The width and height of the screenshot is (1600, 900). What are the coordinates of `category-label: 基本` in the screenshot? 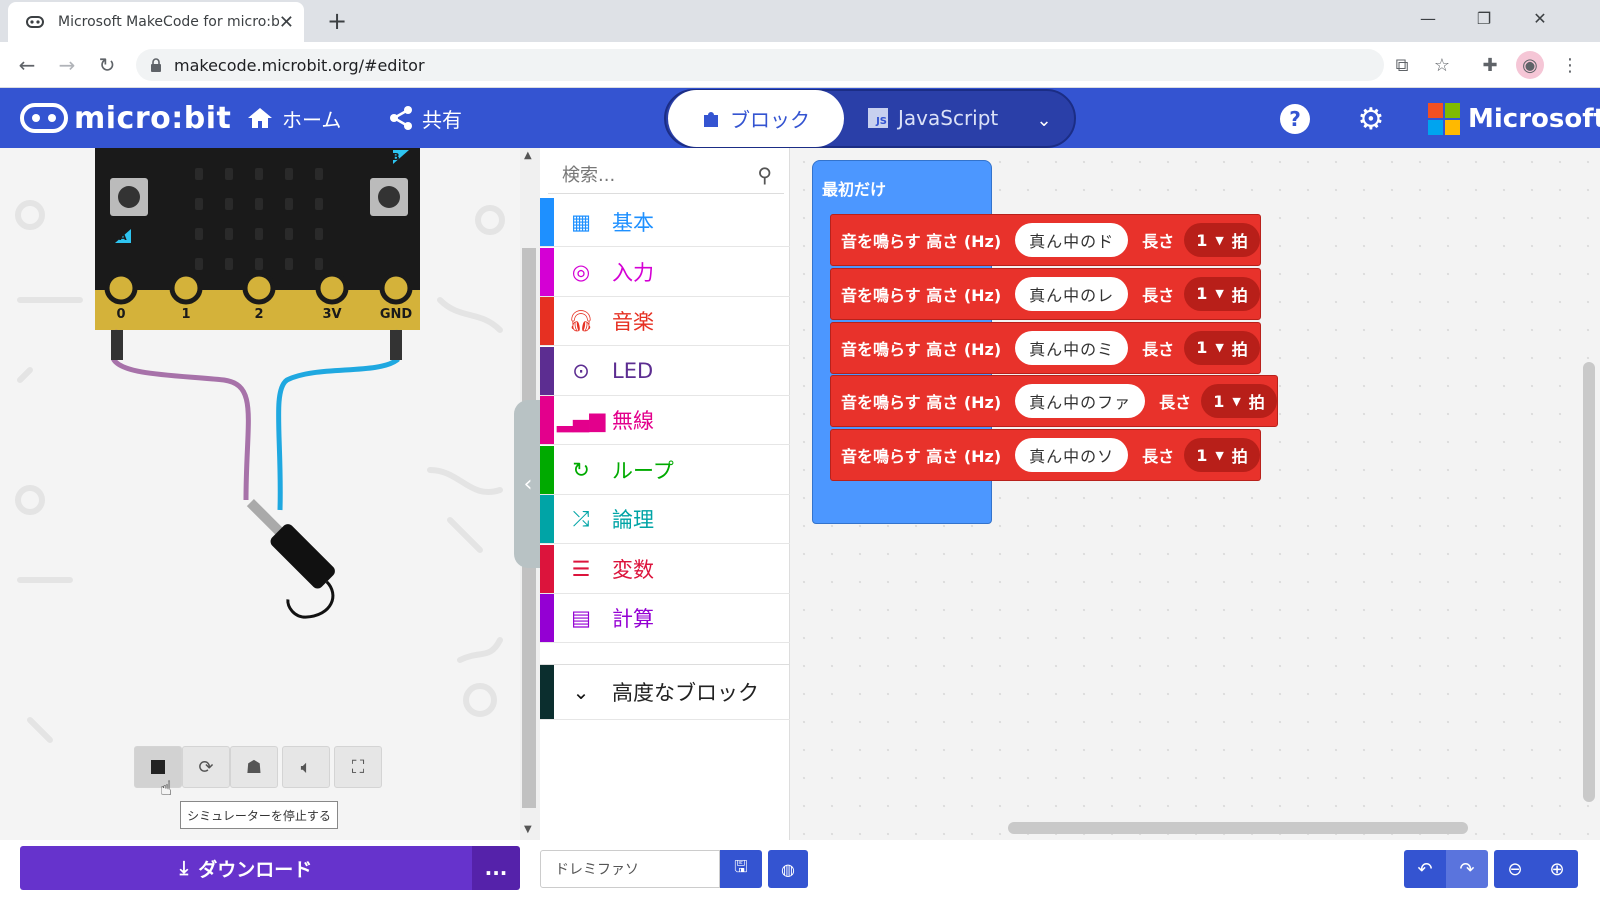 It's located at (633, 223).